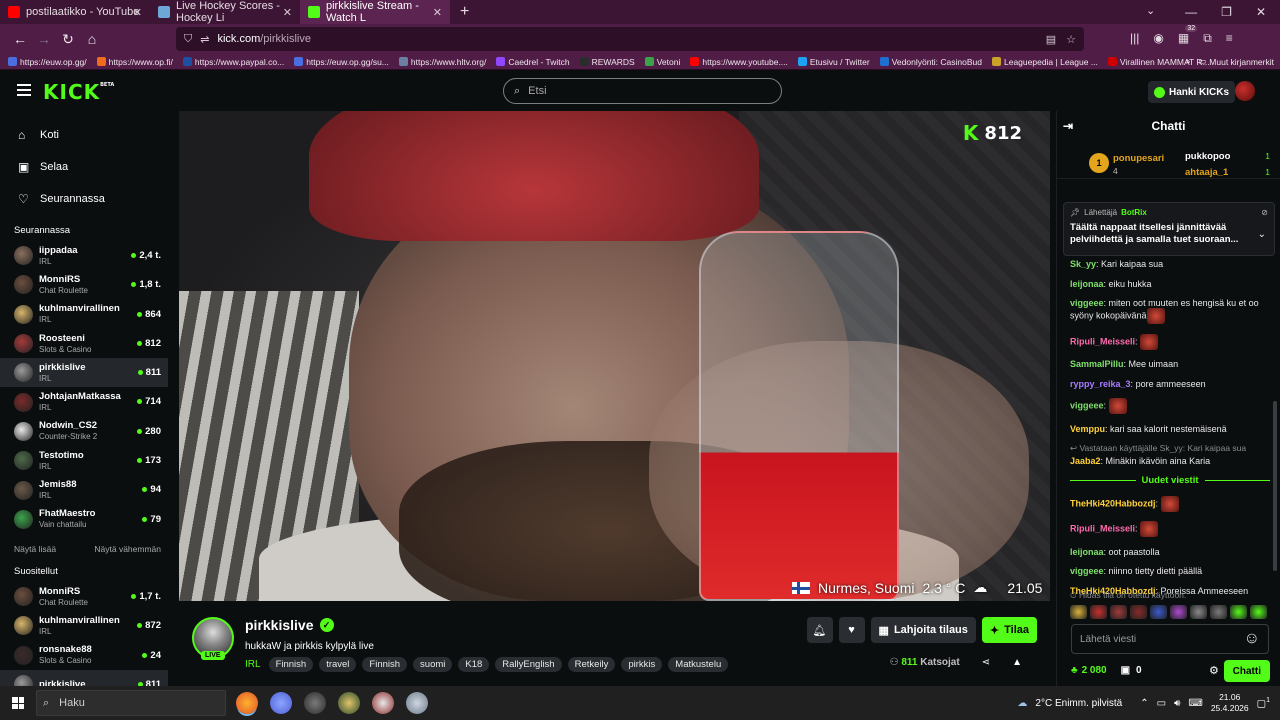 Image resolution: width=1280 pixels, height=720 pixels. I want to click on channel-item: Roosteeni Slots & Casino 812, so click(84, 343).